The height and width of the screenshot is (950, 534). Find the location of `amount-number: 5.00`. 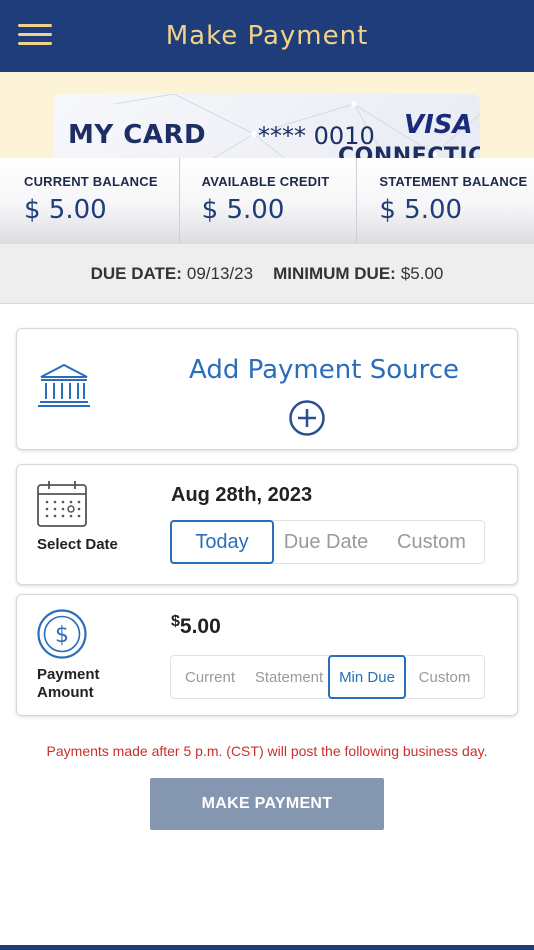

amount-number: 5.00 is located at coordinates (200, 626).